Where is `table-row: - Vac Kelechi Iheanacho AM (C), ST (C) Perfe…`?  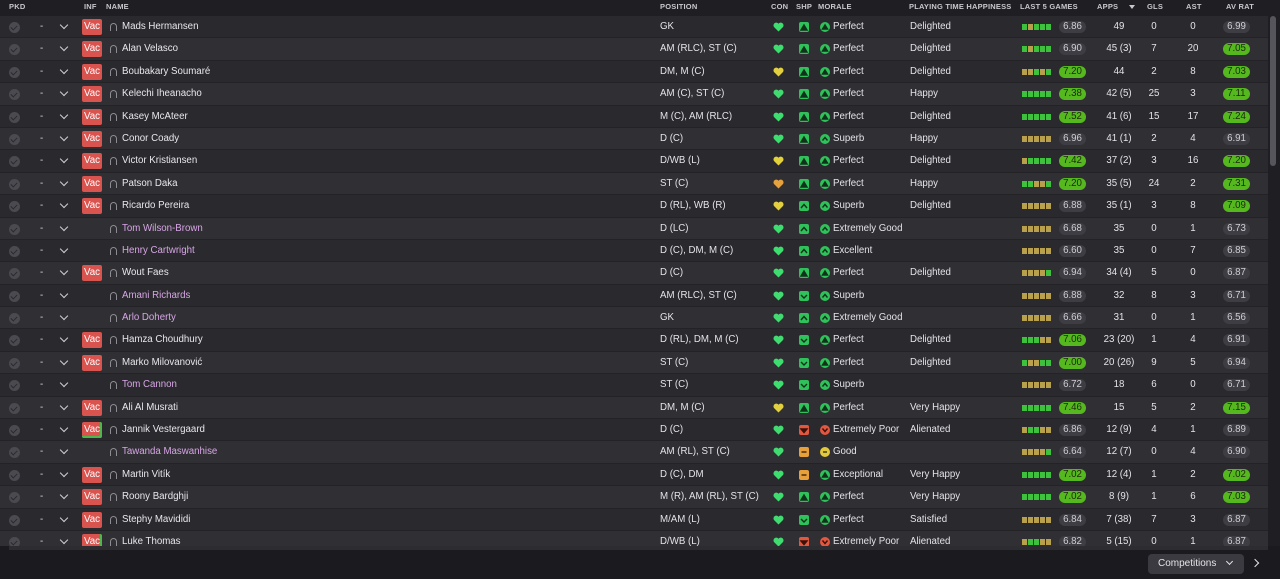
table-row: - Vac Kelechi Iheanacho AM (C), ST (C) Perfe… is located at coordinates (634, 94).